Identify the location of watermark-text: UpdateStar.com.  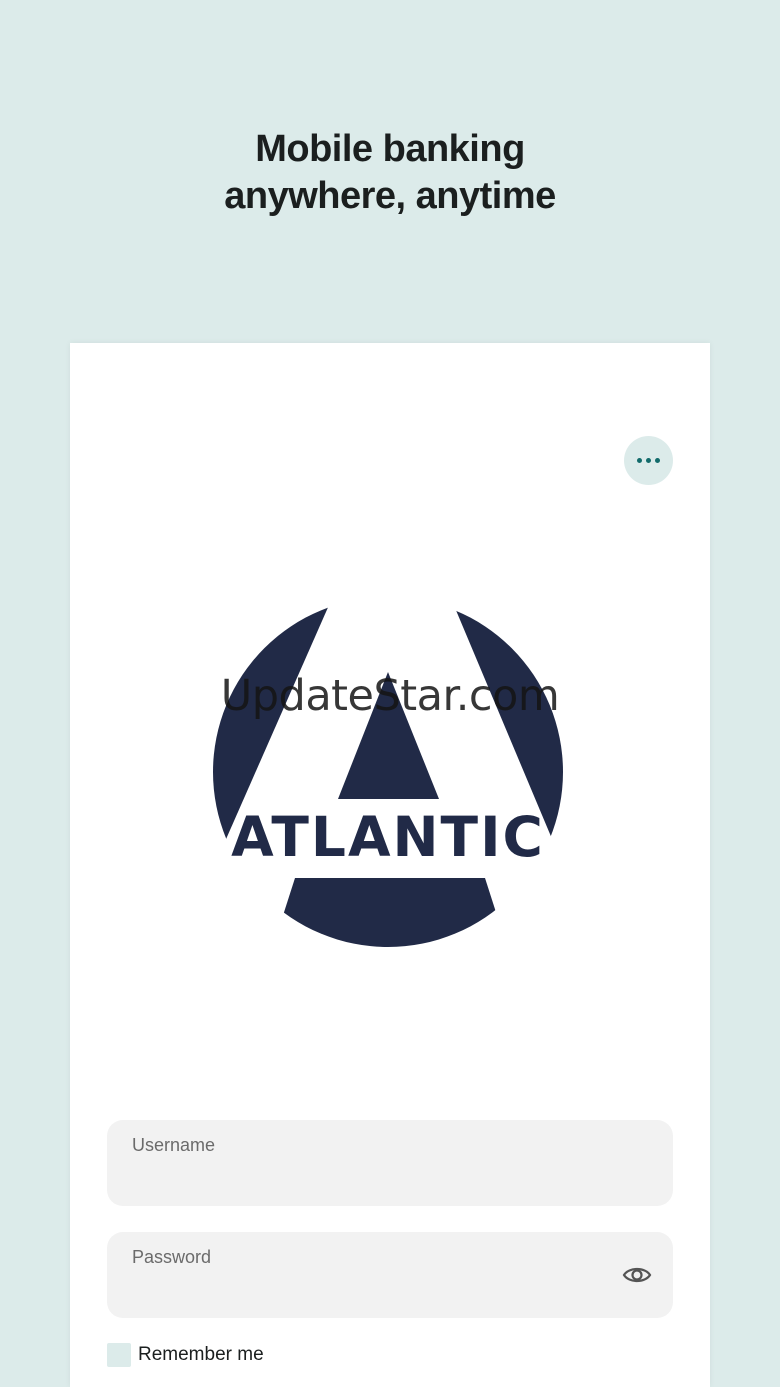
(390, 696).